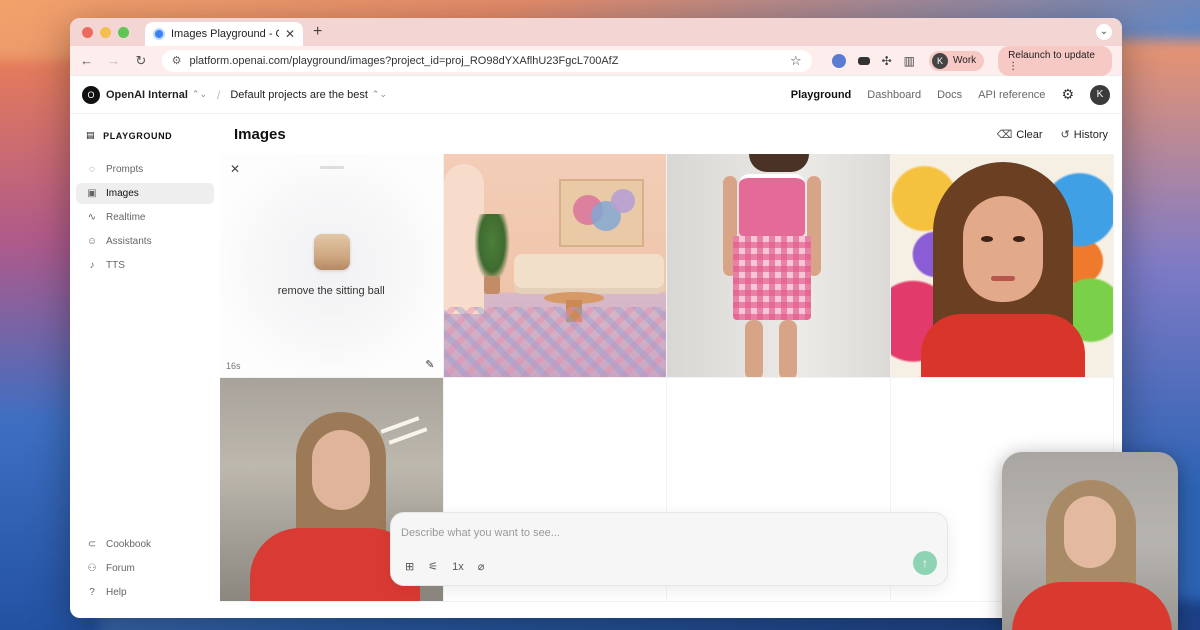  What do you see at coordinates (332, 252) in the screenshot?
I see `source-image-thumbnail` at bounding box center [332, 252].